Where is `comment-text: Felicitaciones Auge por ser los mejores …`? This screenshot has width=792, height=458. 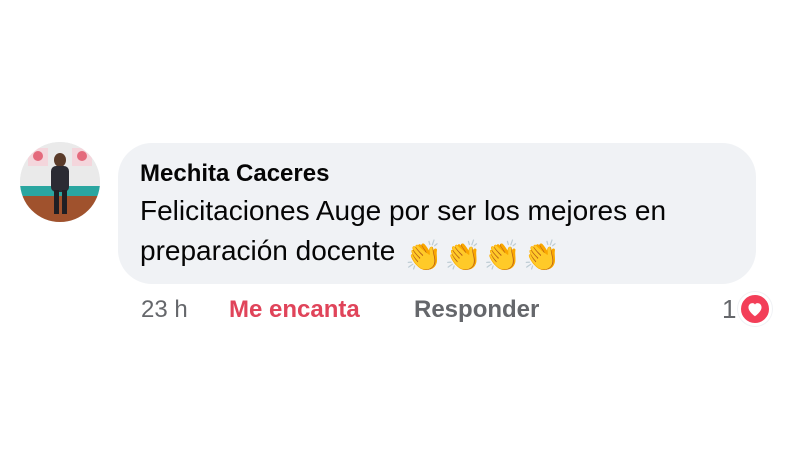 comment-text: Felicitaciones Auge por ser los mejores … is located at coordinates (440, 233).